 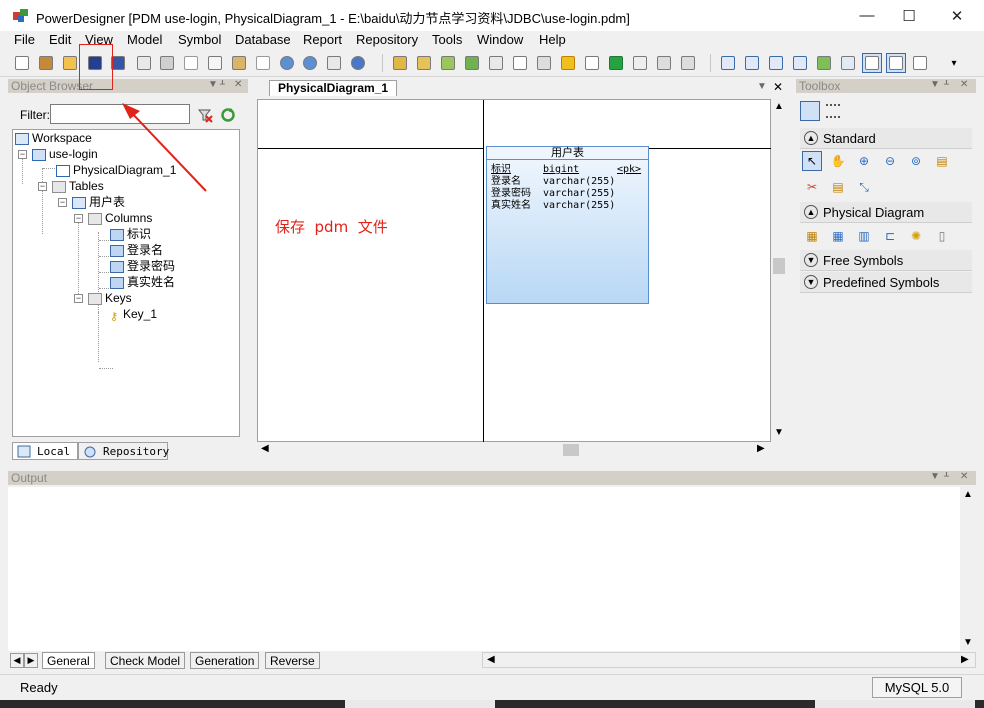 What do you see at coordinates (890, 161) in the screenshot?
I see `zoom-out-icon: ⊖` at bounding box center [890, 161].